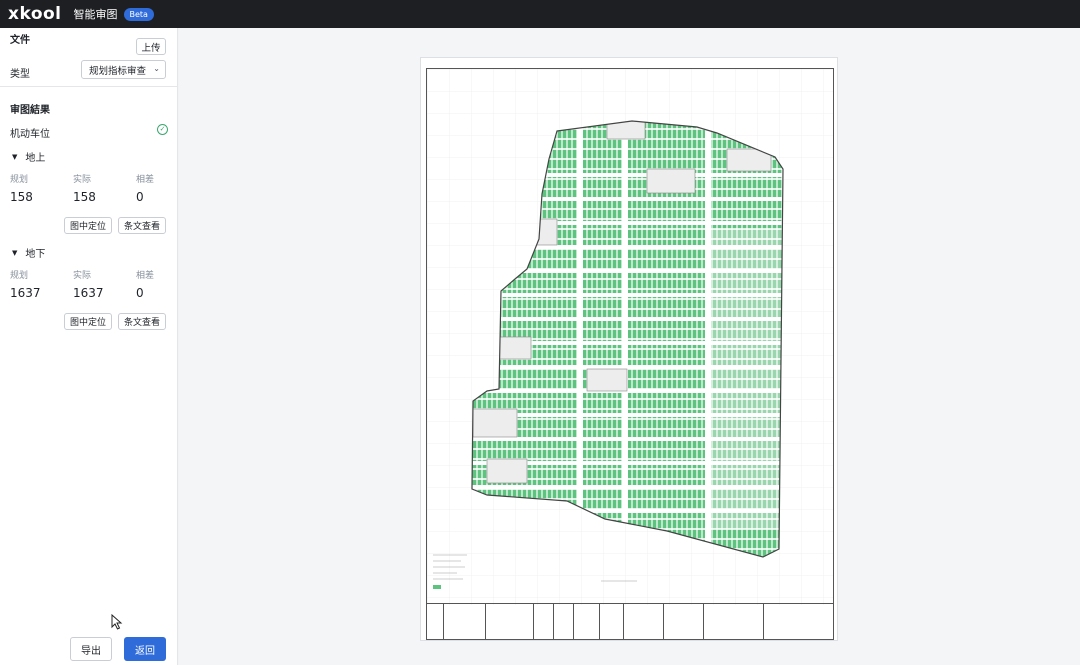 The width and height of the screenshot is (1080, 665). Describe the element at coordinates (151, 46) in the screenshot. I see `upload-button: 上传` at that location.